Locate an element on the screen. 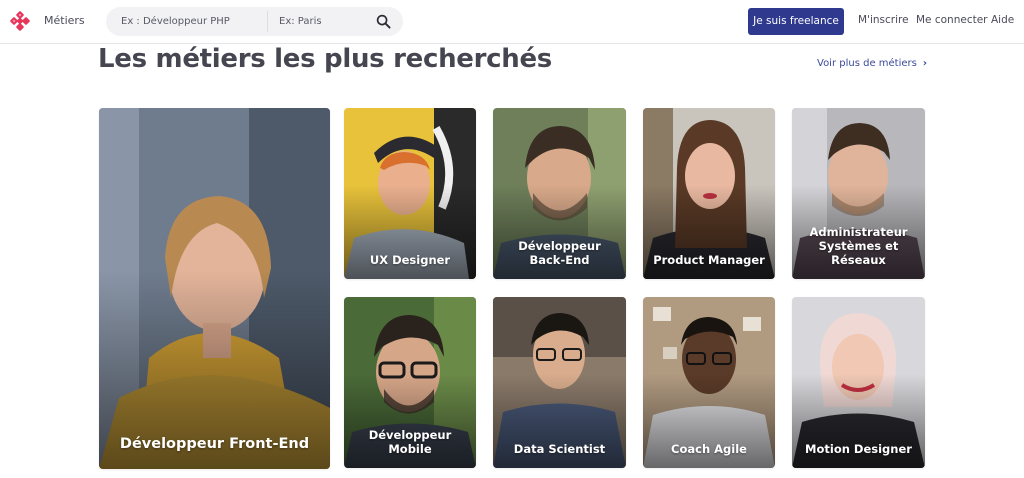 The image size is (1024, 478). login-link: Me connecter is located at coordinates (952, 20).